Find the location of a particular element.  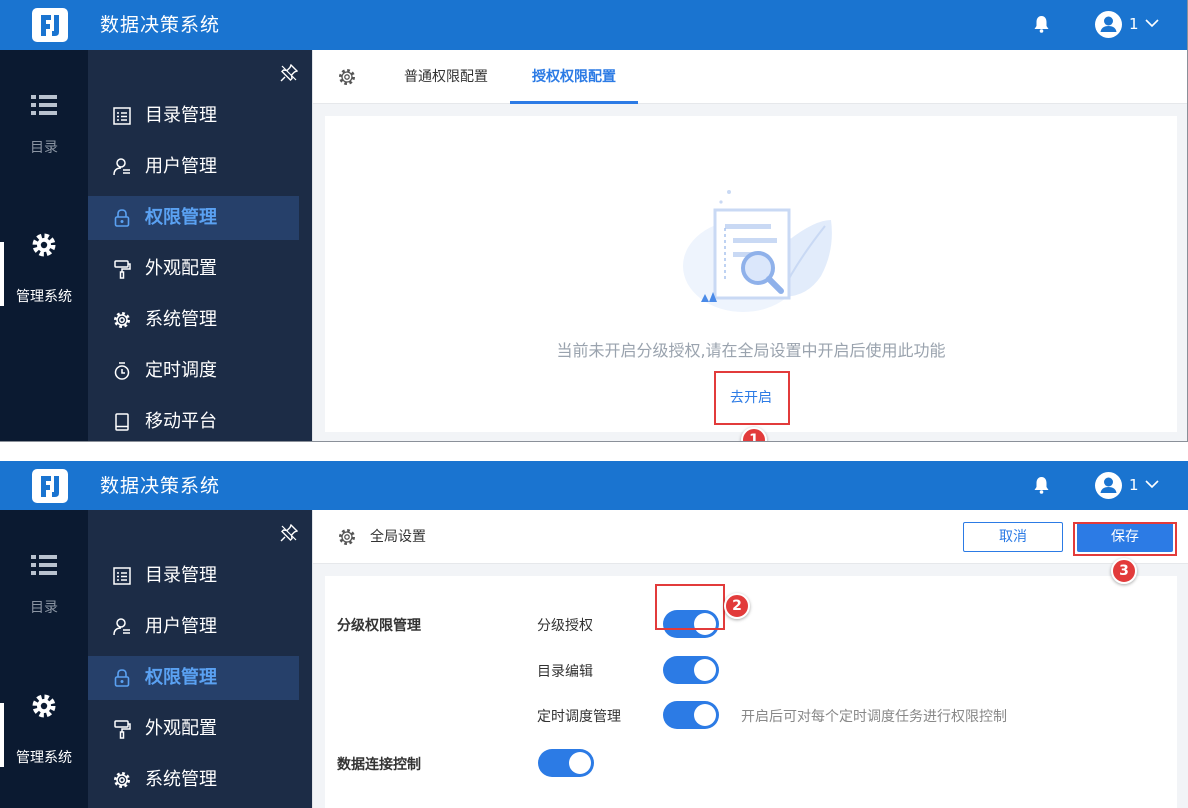

highlight-box-toggle is located at coordinates (690, 607).